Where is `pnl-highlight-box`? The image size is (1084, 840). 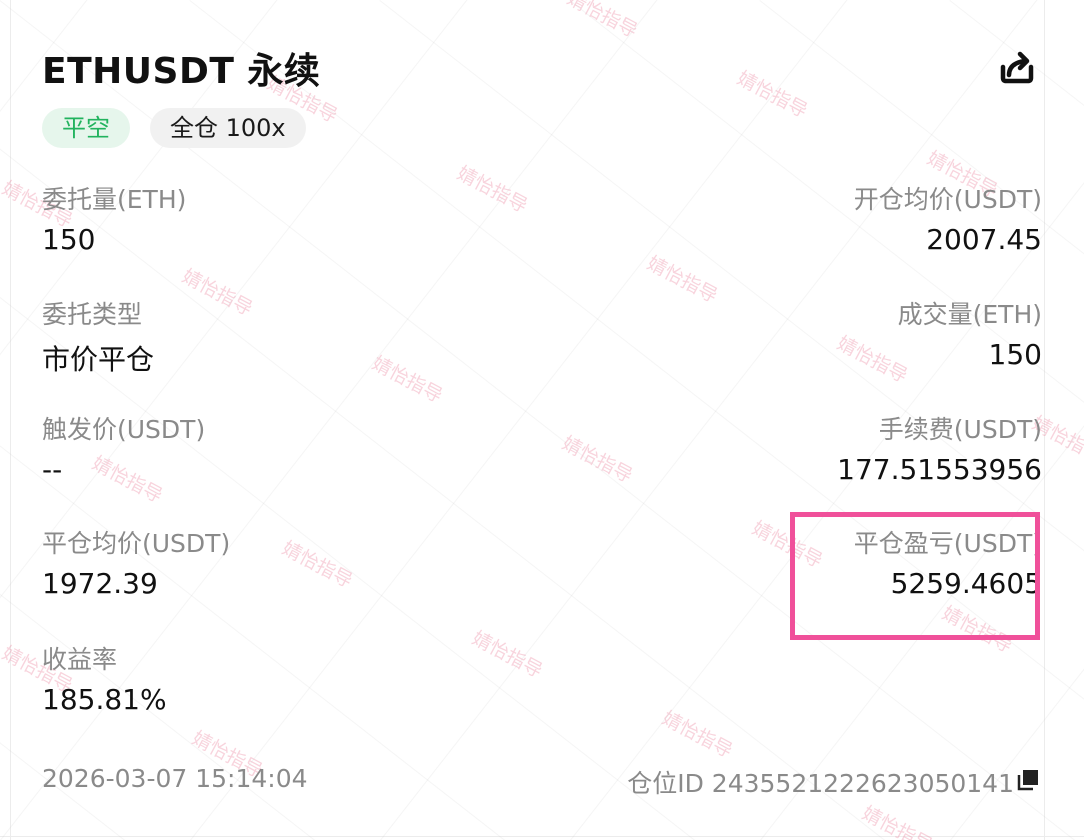
pnl-highlight-box is located at coordinates (915, 576).